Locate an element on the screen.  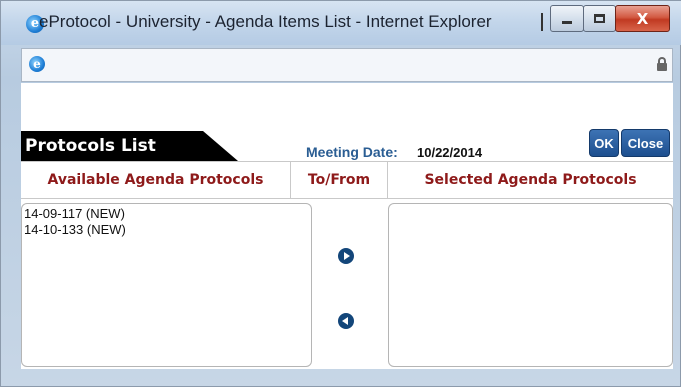
minimize-icon is located at coordinates (567, 22).